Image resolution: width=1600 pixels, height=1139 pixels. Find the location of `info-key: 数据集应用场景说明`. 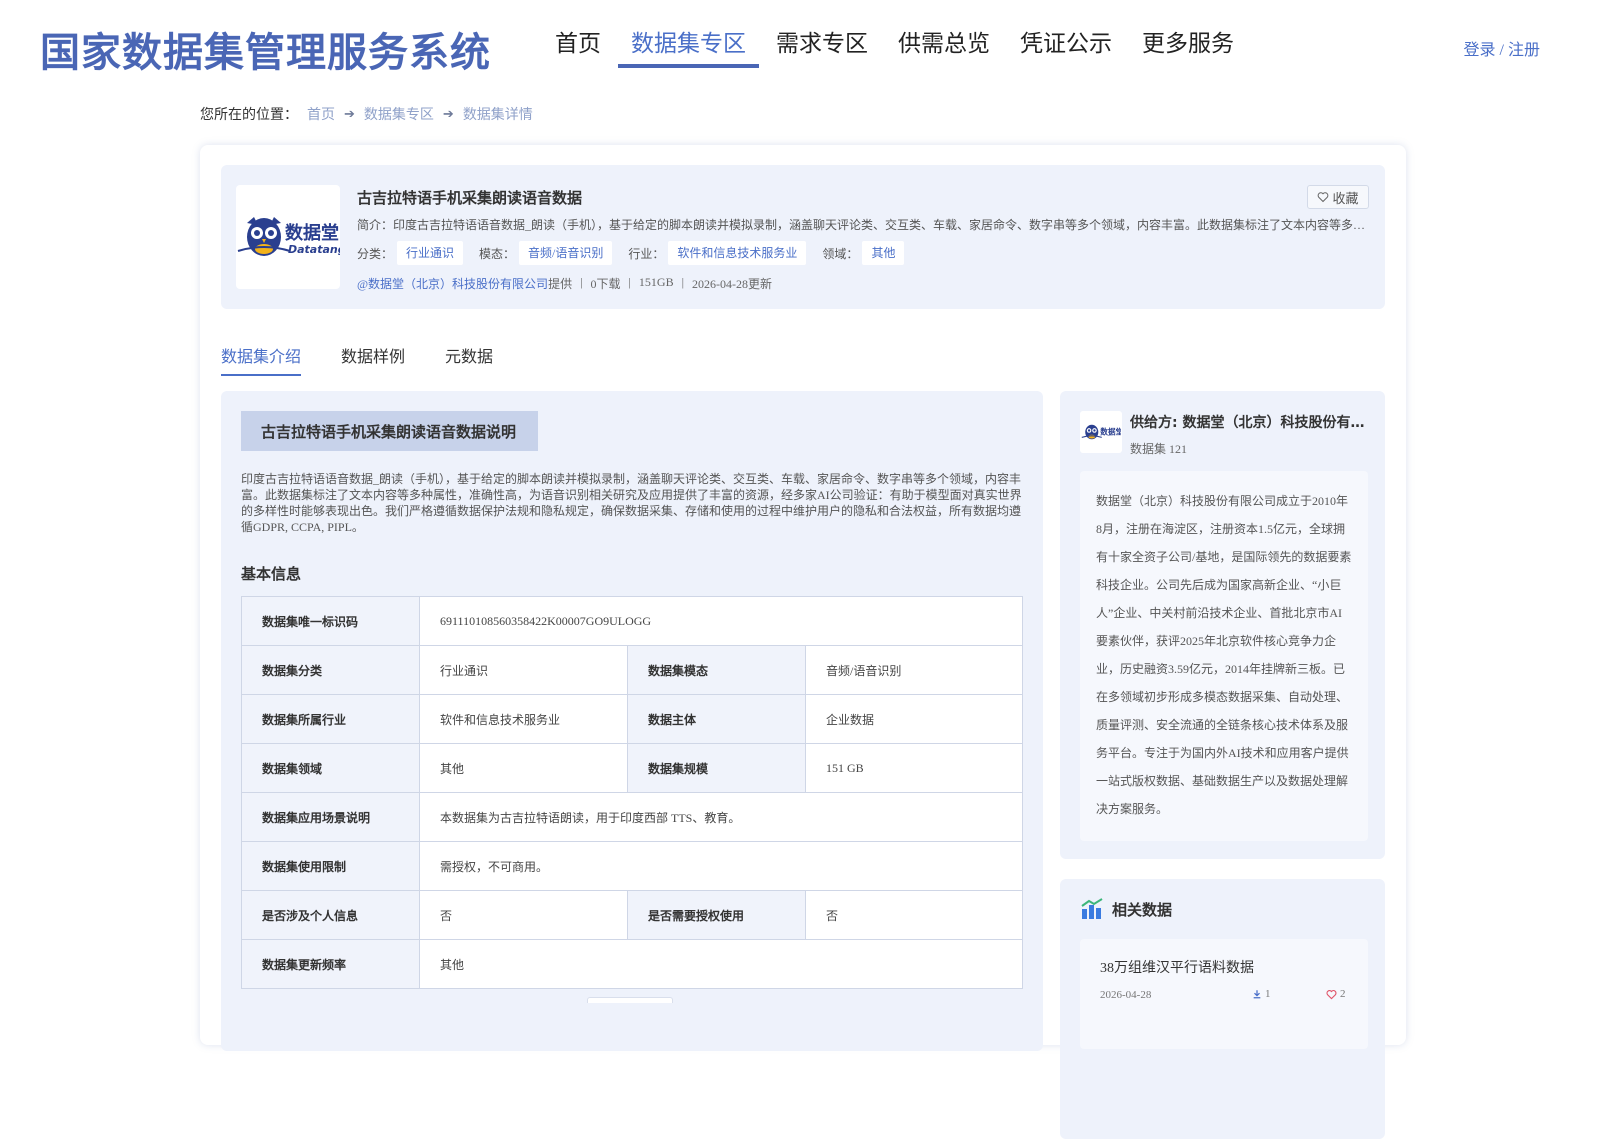

info-key: 数据集应用场景说明 is located at coordinates (330, 817).